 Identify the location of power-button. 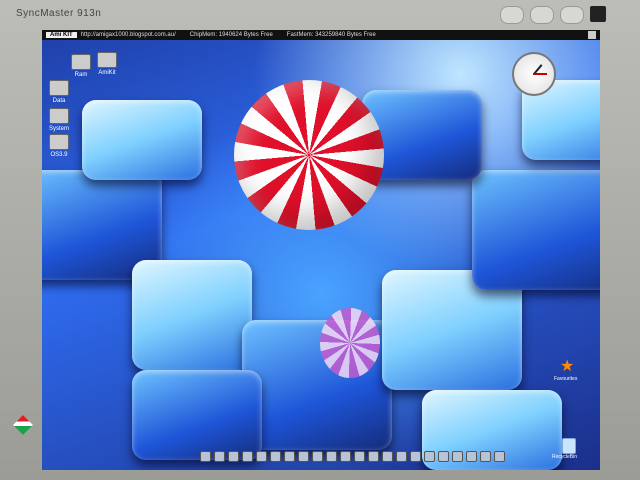
(598, 14).